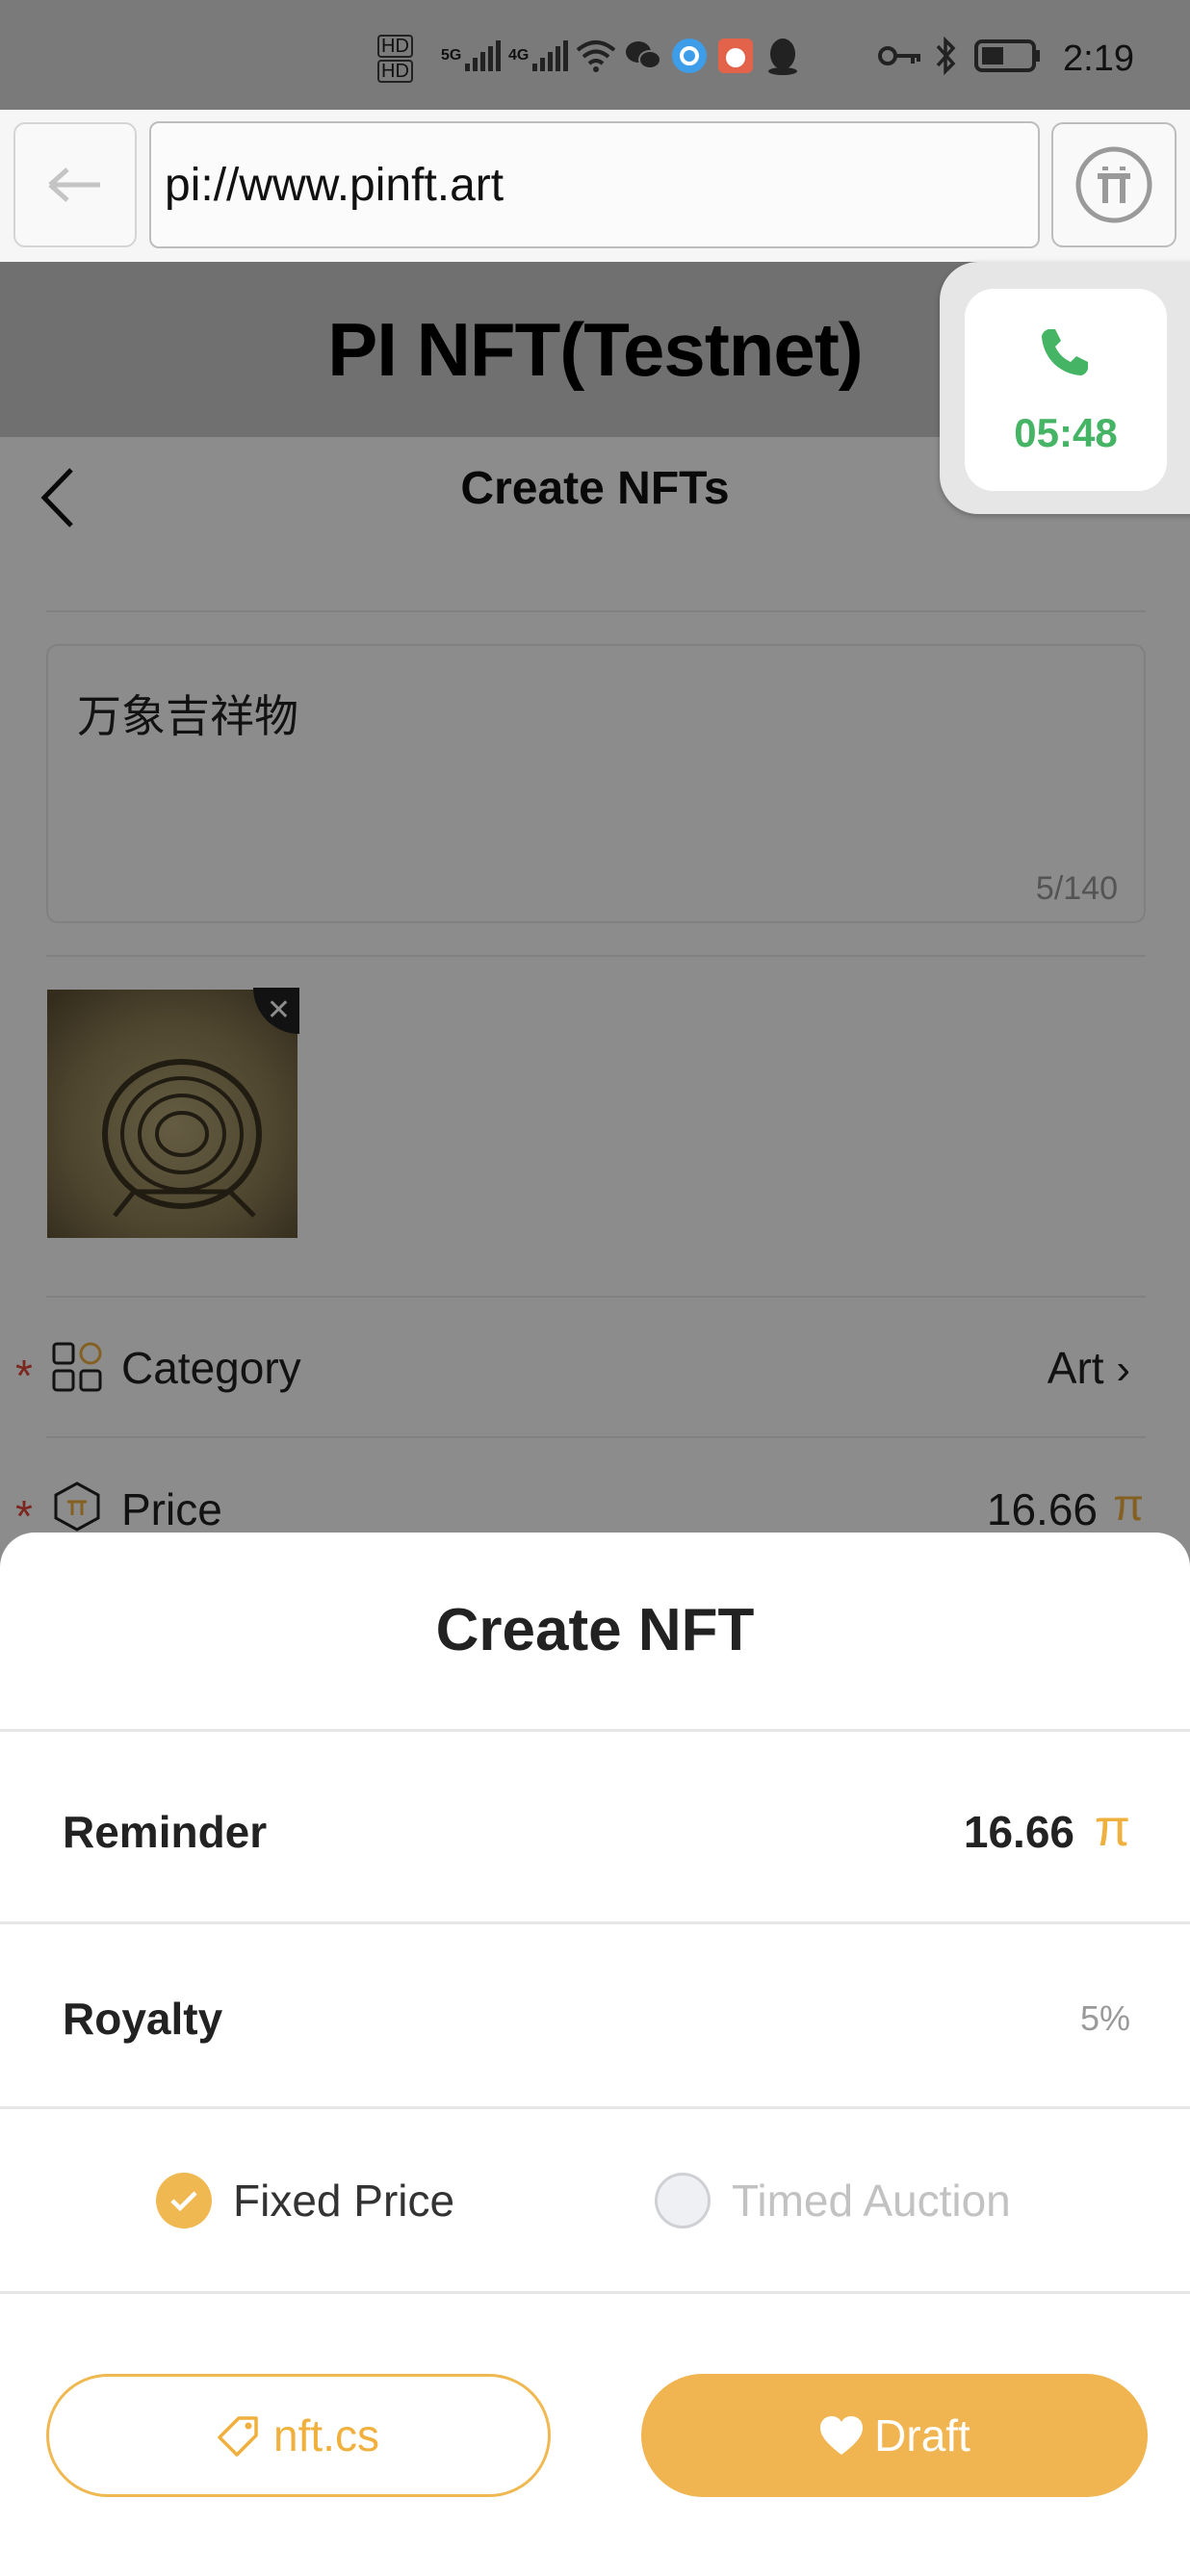  I want to click on nft-cs-button: nft.cs, so click(299, 2435).